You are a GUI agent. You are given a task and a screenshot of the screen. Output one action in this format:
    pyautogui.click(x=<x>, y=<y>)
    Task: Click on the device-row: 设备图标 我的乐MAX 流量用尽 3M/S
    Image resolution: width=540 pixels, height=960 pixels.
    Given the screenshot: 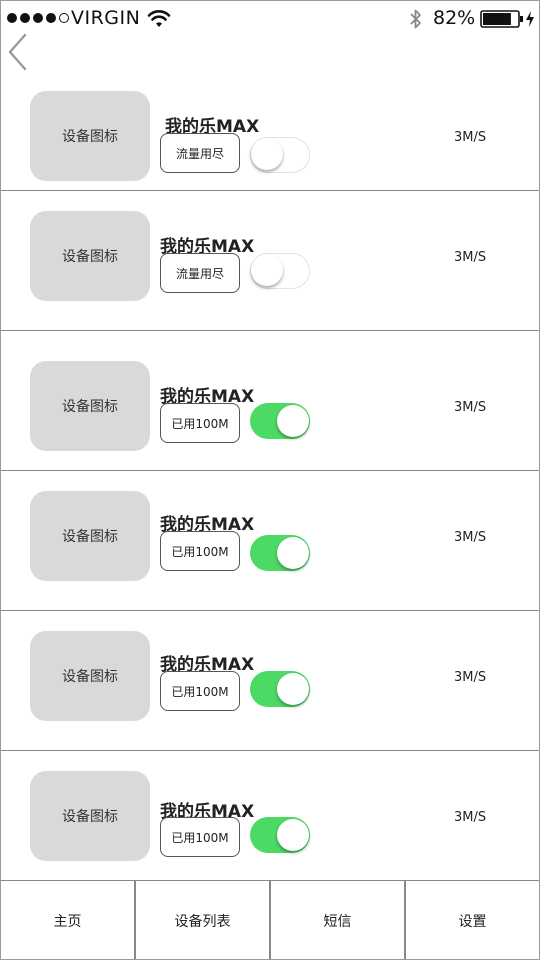 What is the action you would take?
    pyautogui.click(x=270, y=261)
    